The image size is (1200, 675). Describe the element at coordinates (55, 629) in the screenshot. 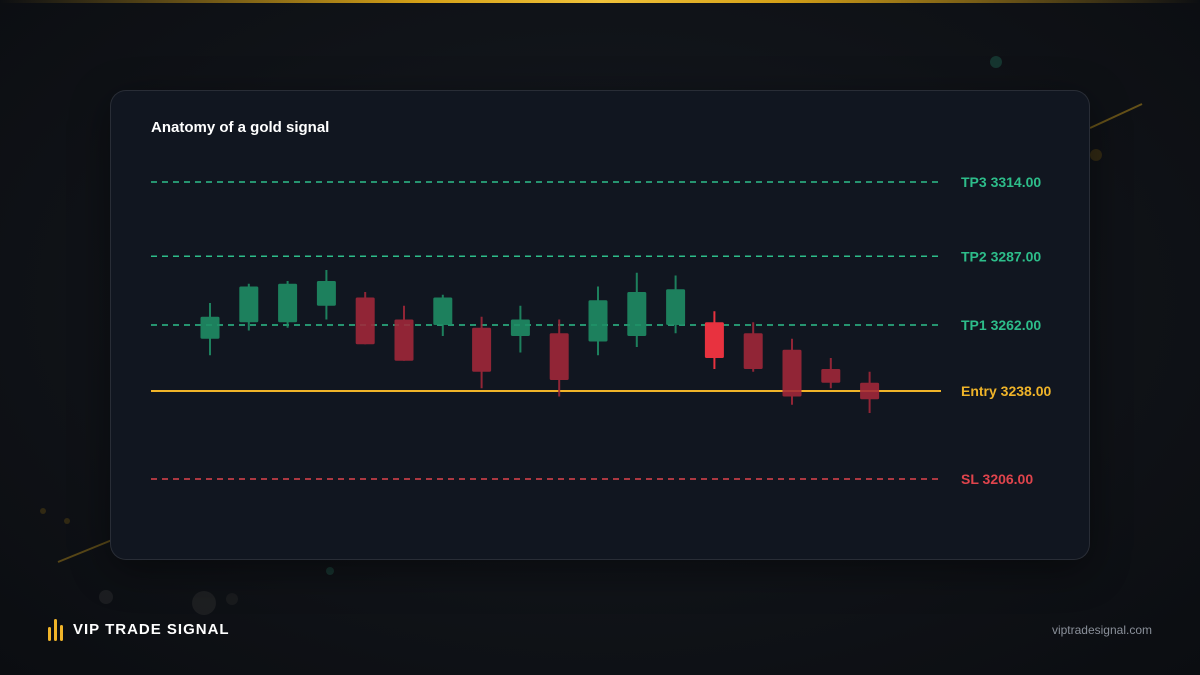

I see `signal-bars-icon` at that location.